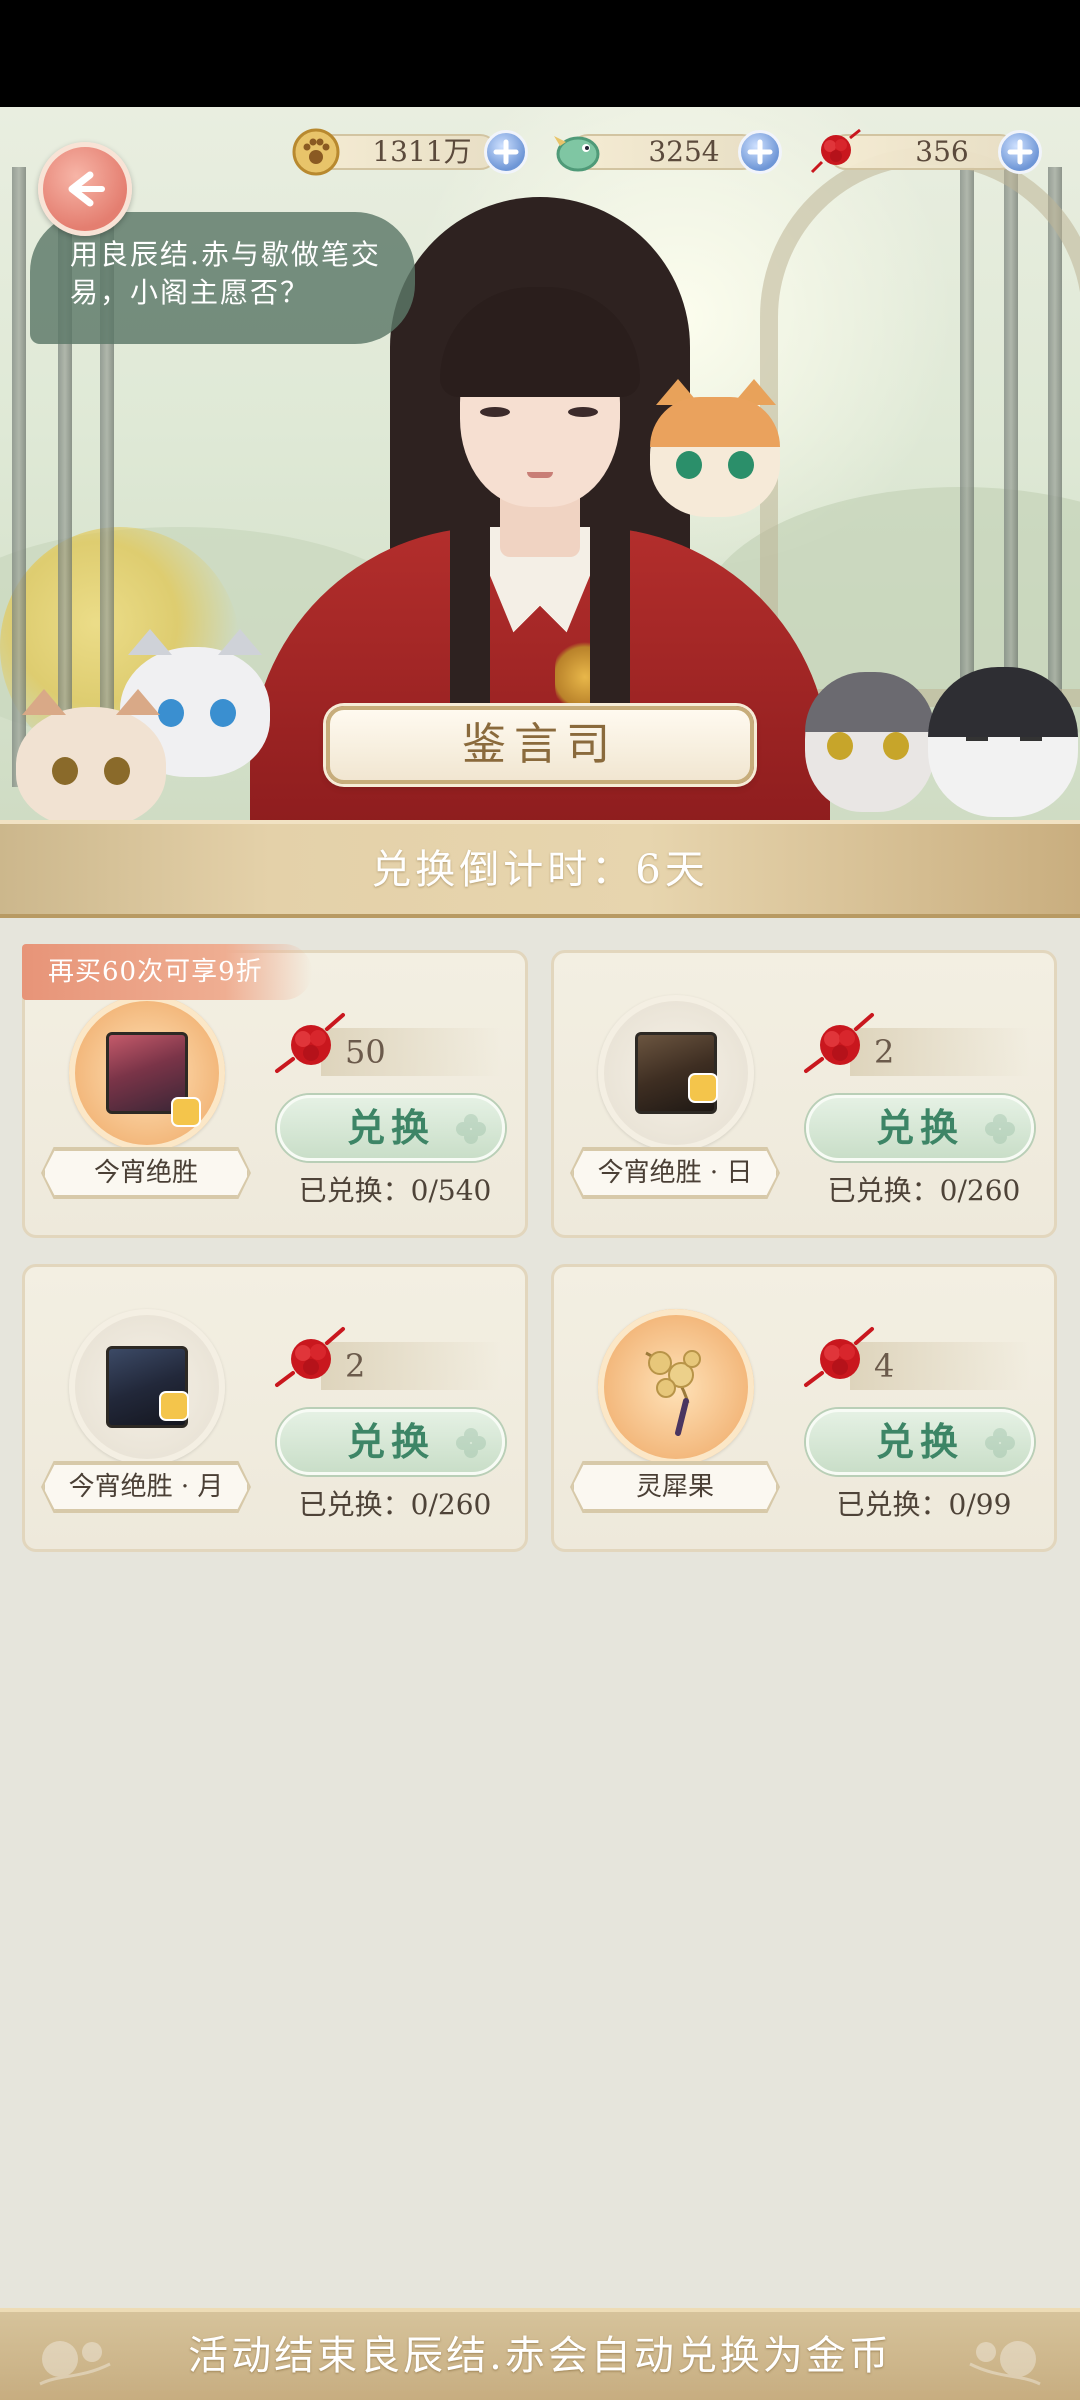 The height and width of the screenshot is (2400, 1080). I want to click on shop-title-plaque: 鉴言司, so click(540, 745).